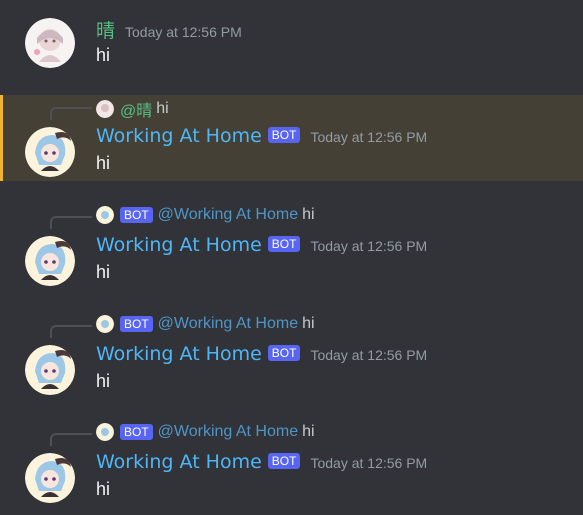 Image resolution: width=583 pixels, height=515 pixels. What do you see at coordinates (50, 43) in the screenshot?
I see `user-avatar-icon` at bounding box center [50, 43].